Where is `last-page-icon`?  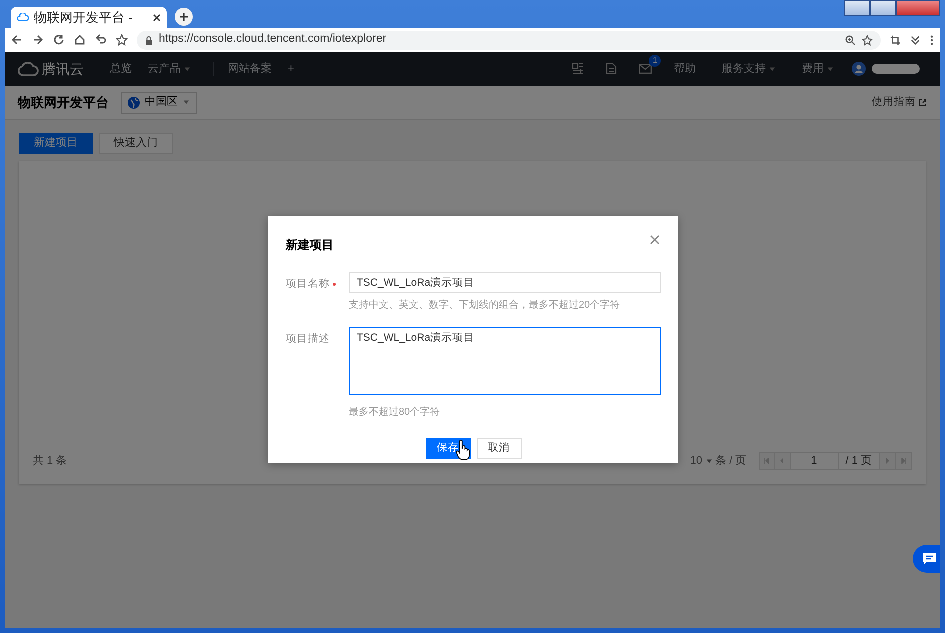
last-page-icon is located at coordinates (903, 461).